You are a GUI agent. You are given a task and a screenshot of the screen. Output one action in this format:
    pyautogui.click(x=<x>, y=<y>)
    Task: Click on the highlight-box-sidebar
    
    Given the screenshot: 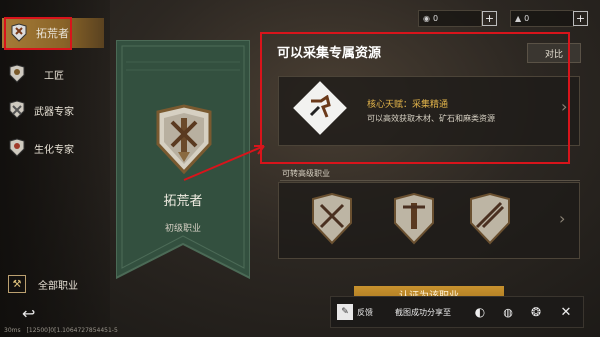 What is the action you would take?
    pyautogui.click(x=38, y=33)
    